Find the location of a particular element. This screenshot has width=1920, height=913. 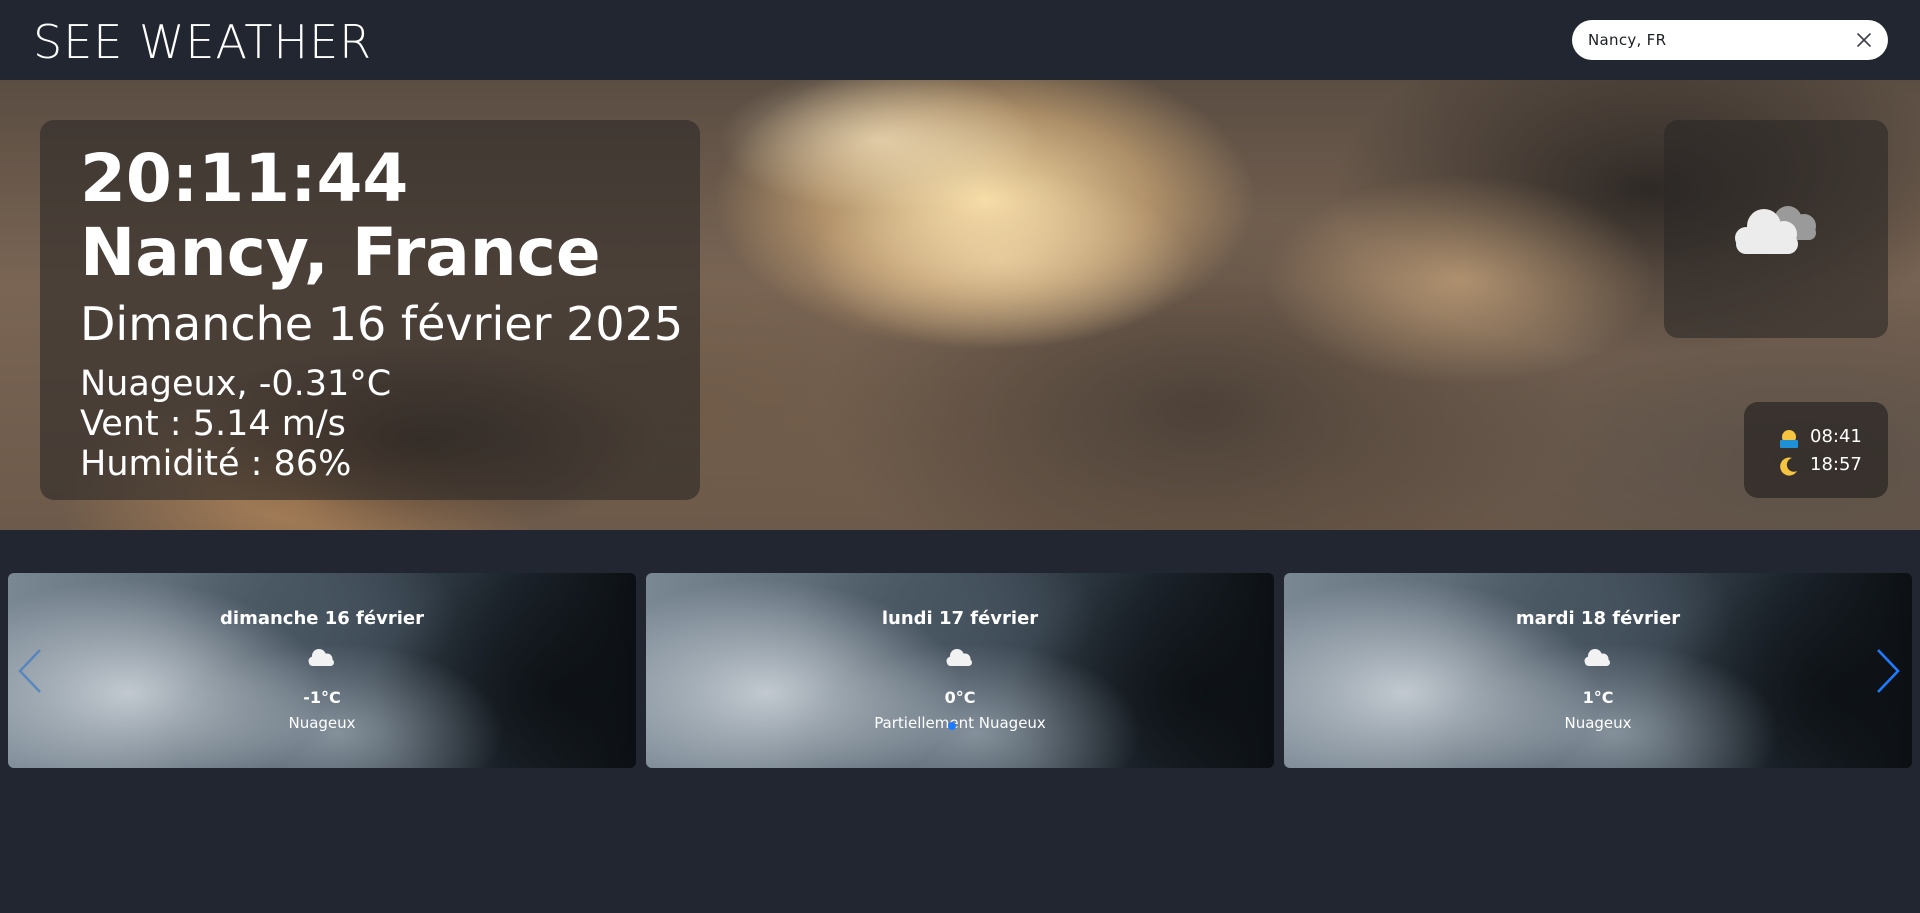

carousel-next-button is located at coordinates (1888, 671).